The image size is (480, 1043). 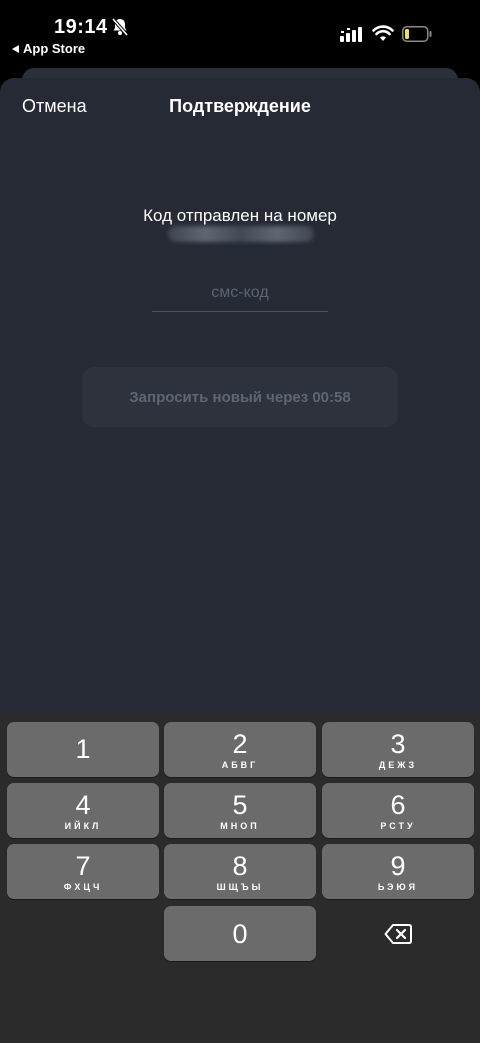 I want to click on backspace-button, so click(x=398, y=933).